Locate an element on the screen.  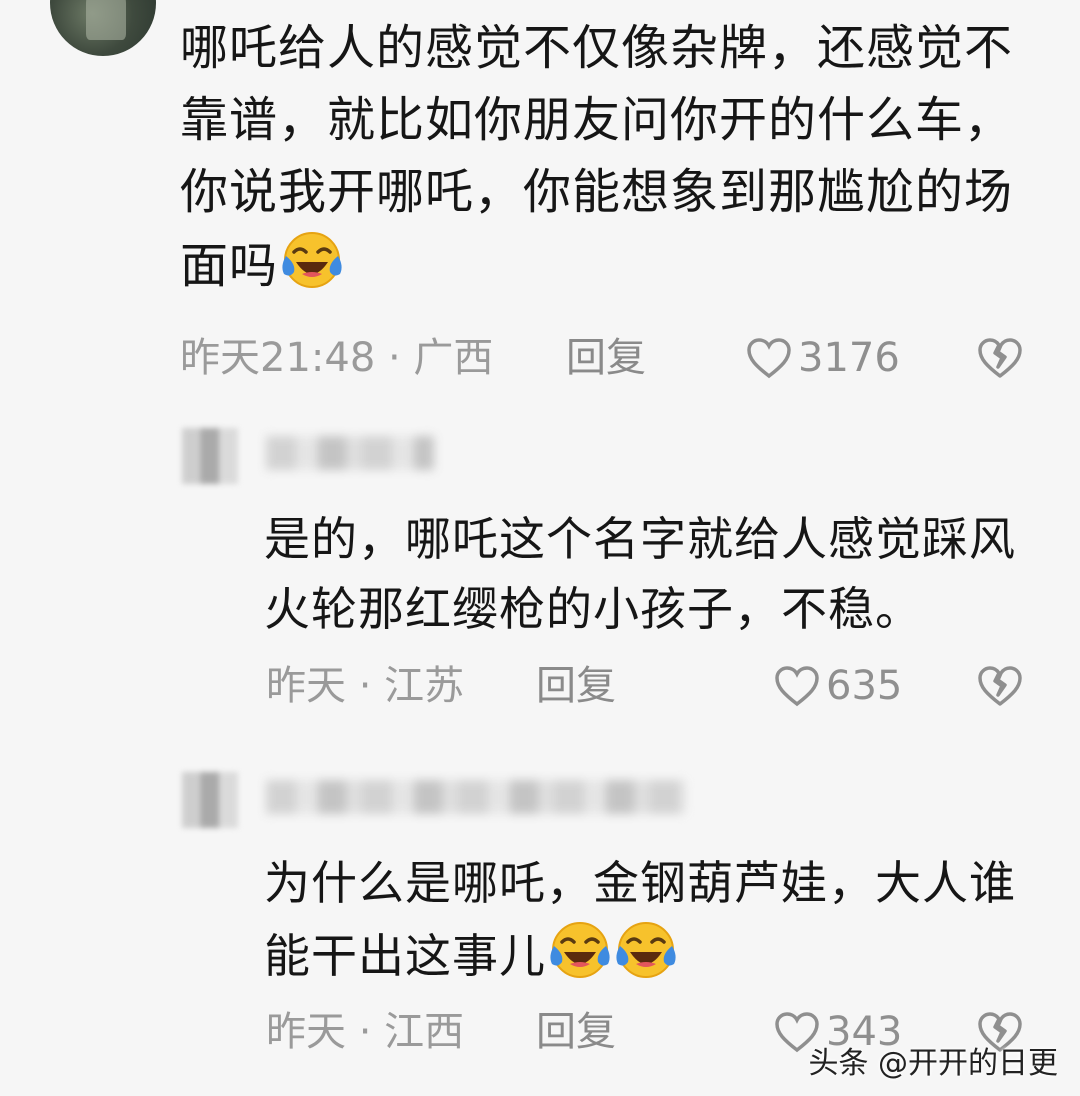
comment-meta-1: 昨天21:48 · 广西 回复 3176 is located at coordinates (610, 358).